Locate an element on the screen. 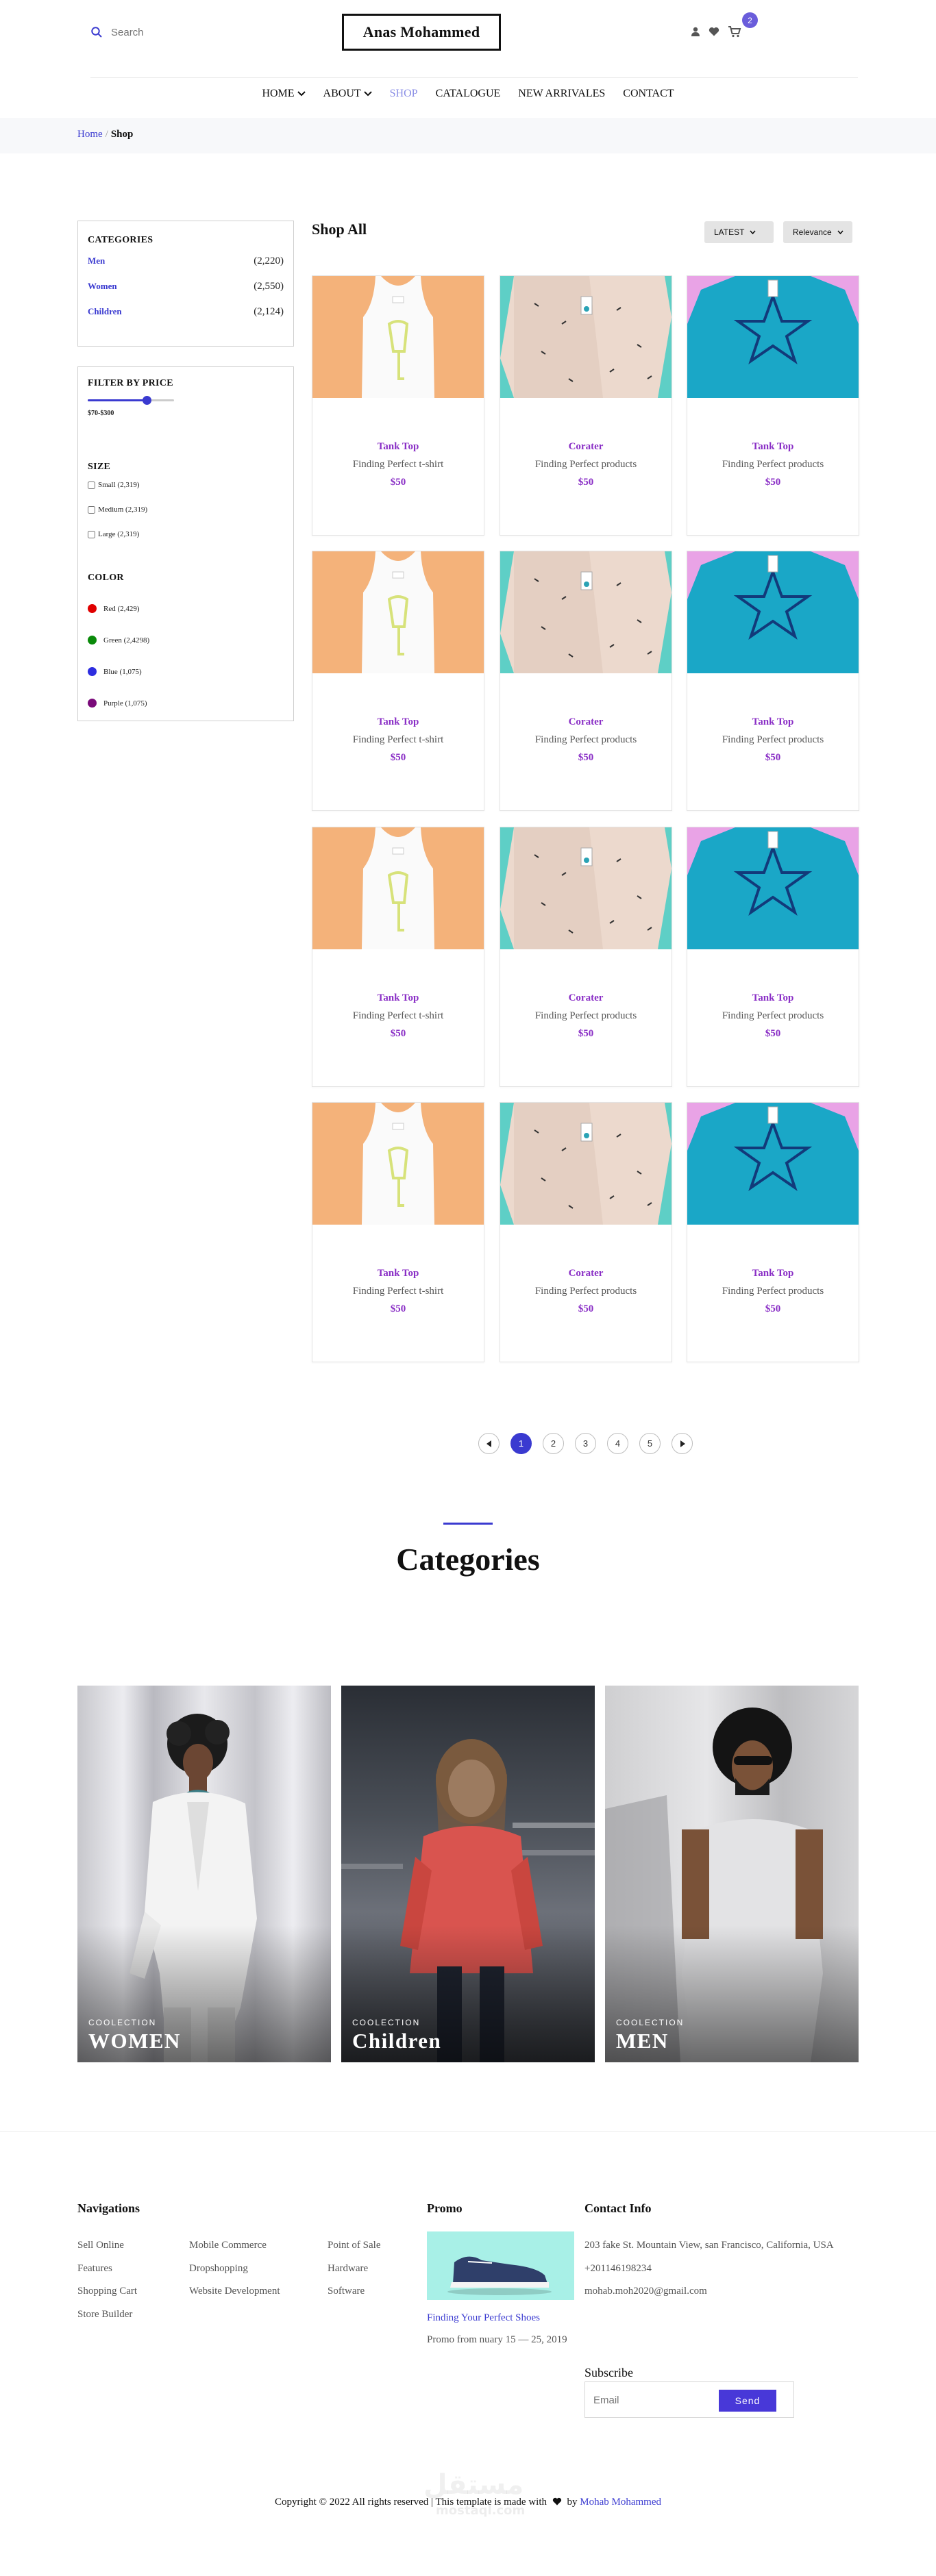 The width and height of the screenshot is (936, 2576). pagination-page: 3 is located at coordinates (585, 1444).